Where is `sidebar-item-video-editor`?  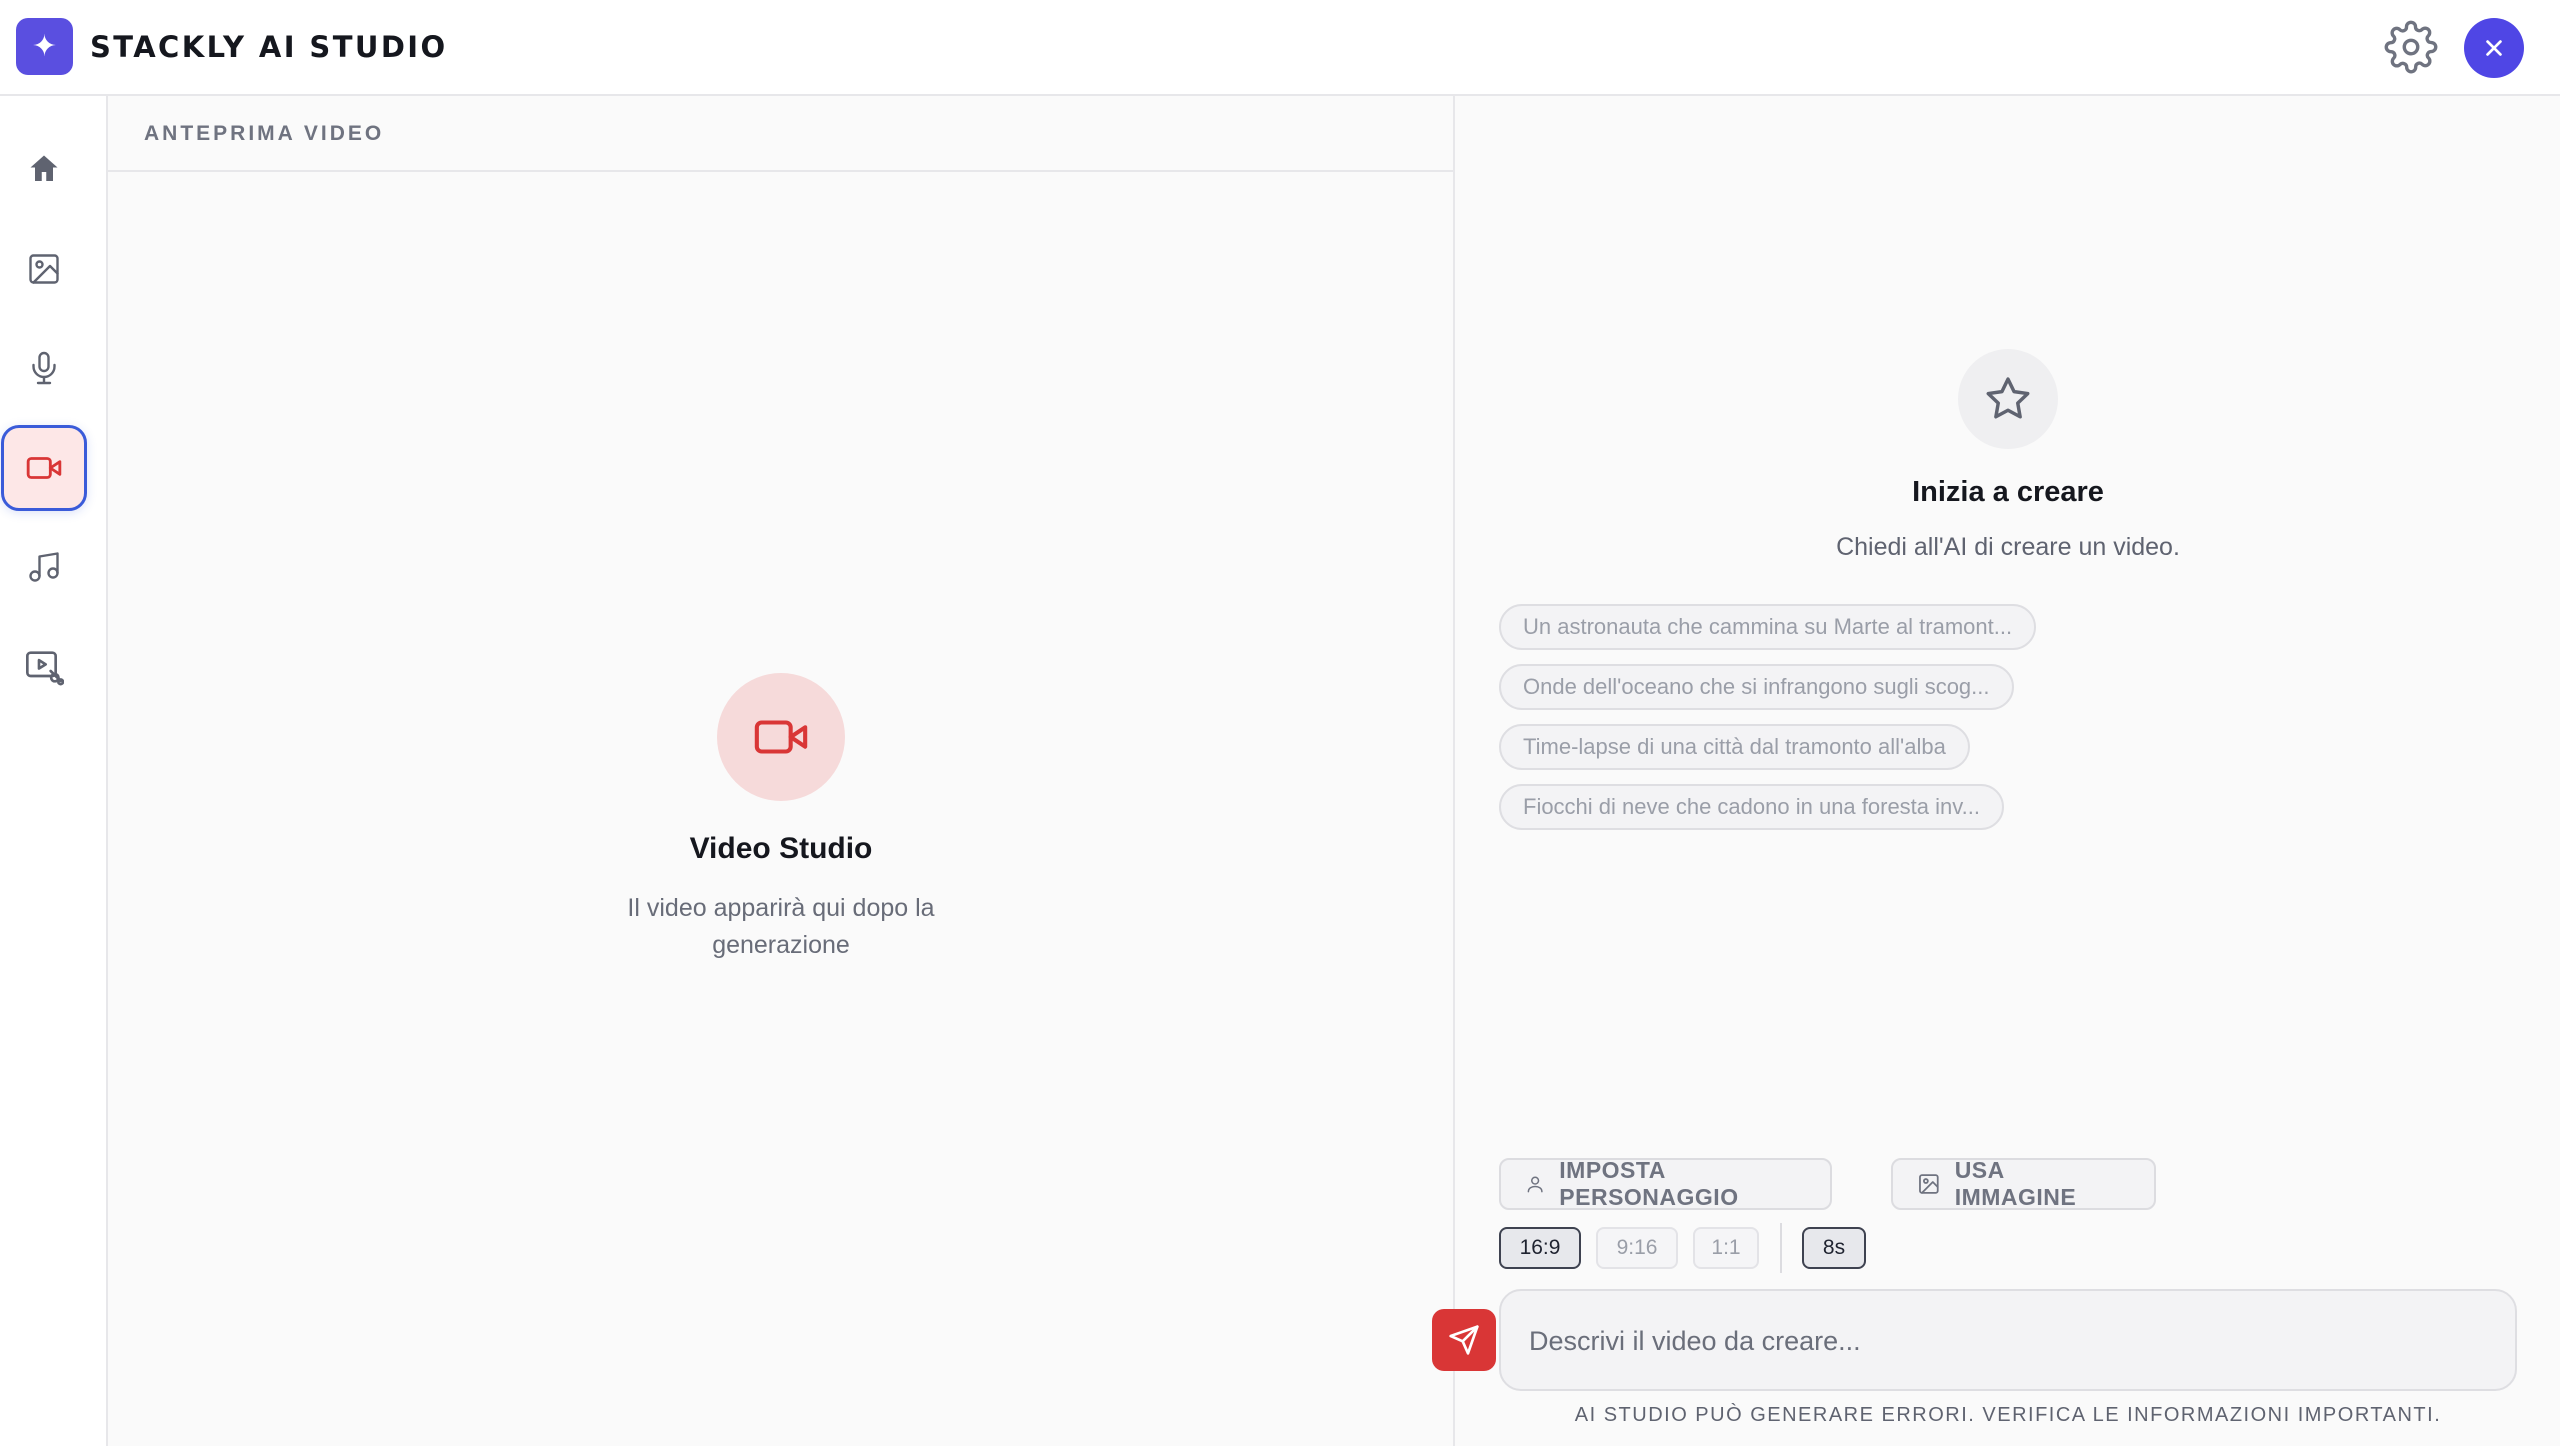 sidebar-item-video-editor is located at coordinates (44, 666).